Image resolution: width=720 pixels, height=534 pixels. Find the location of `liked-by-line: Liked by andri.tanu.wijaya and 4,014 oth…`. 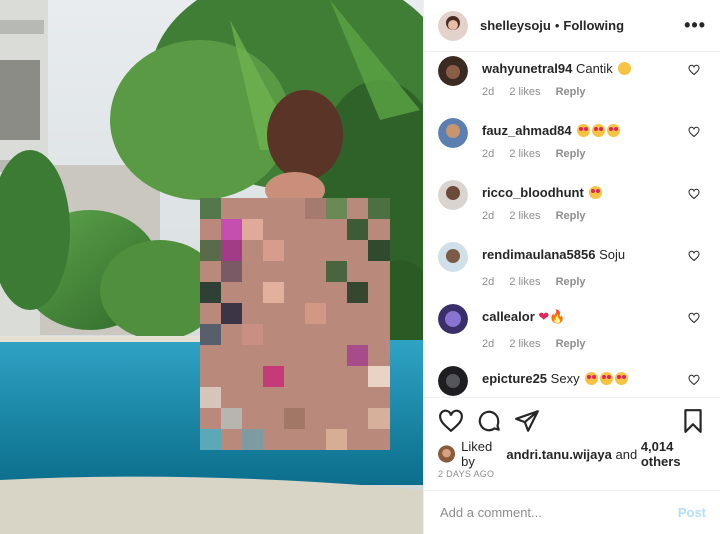

liked-by-line: Liked by andri.tanu.wijaya and 4,014 oth… is located at coordinates (572, 454).